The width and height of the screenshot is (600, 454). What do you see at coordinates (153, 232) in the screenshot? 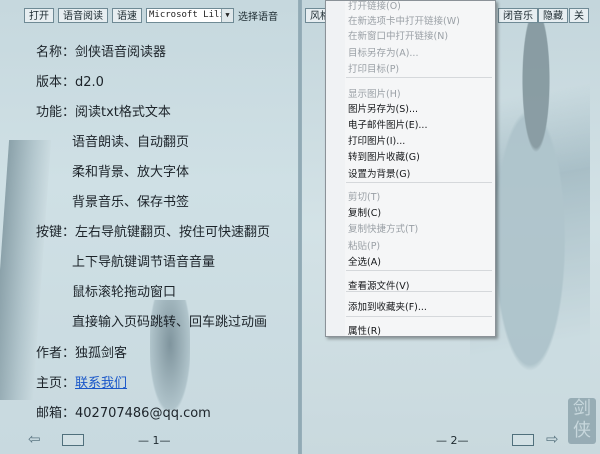
I see `key-line: 按键：左右导航键翻页、按住可快速翻页` at bounding box center [153, 232].